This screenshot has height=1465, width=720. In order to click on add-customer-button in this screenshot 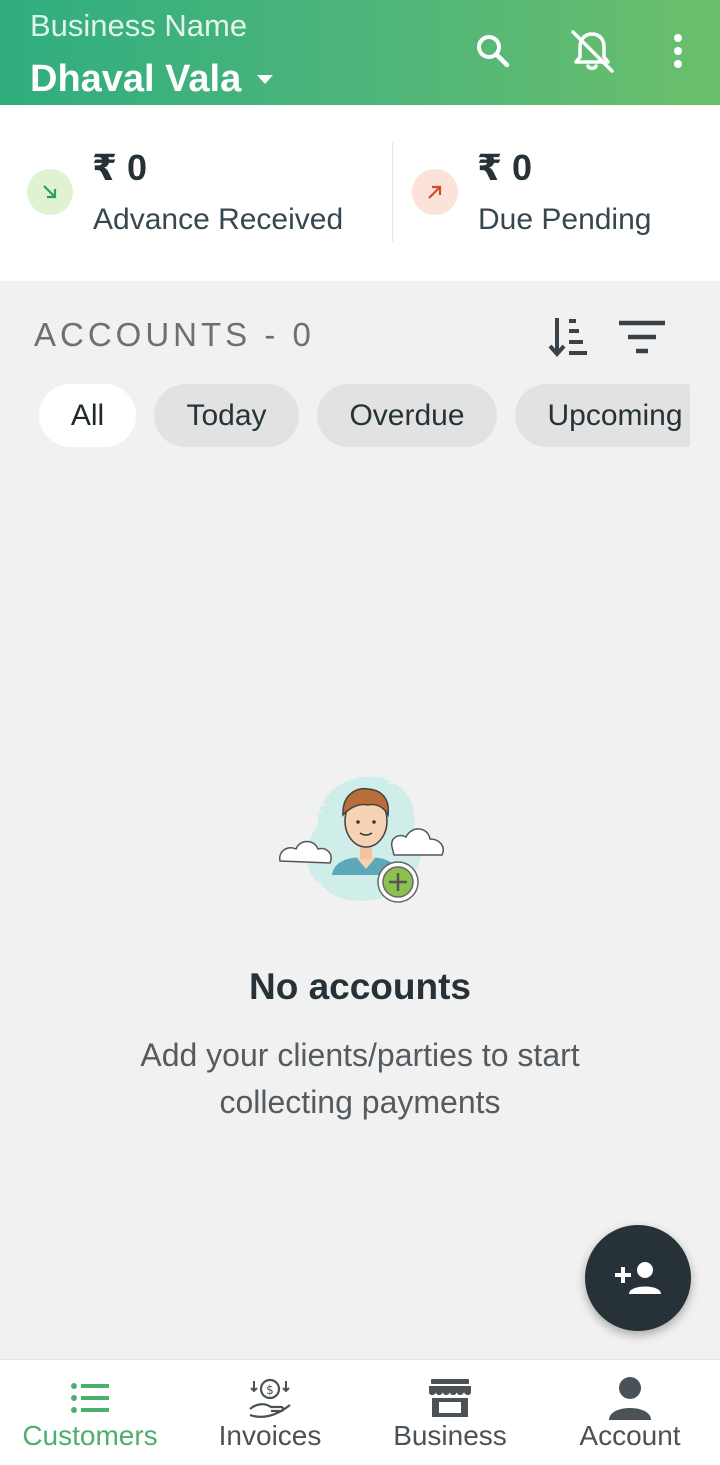, I will do `click(638, 1278)`.